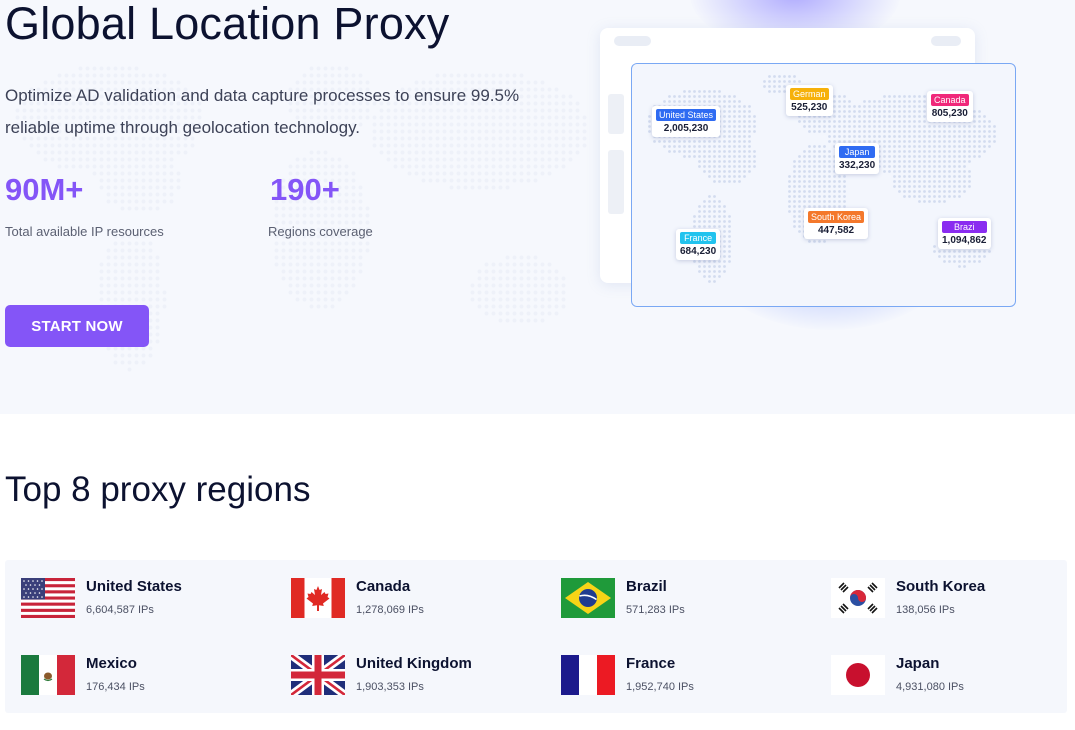 This screenshot has height=730, width=1075. What do you see at coordinates (111, 663) in the screenshot?
I see `region-name: Mexico` at bounding box center [111, 663].